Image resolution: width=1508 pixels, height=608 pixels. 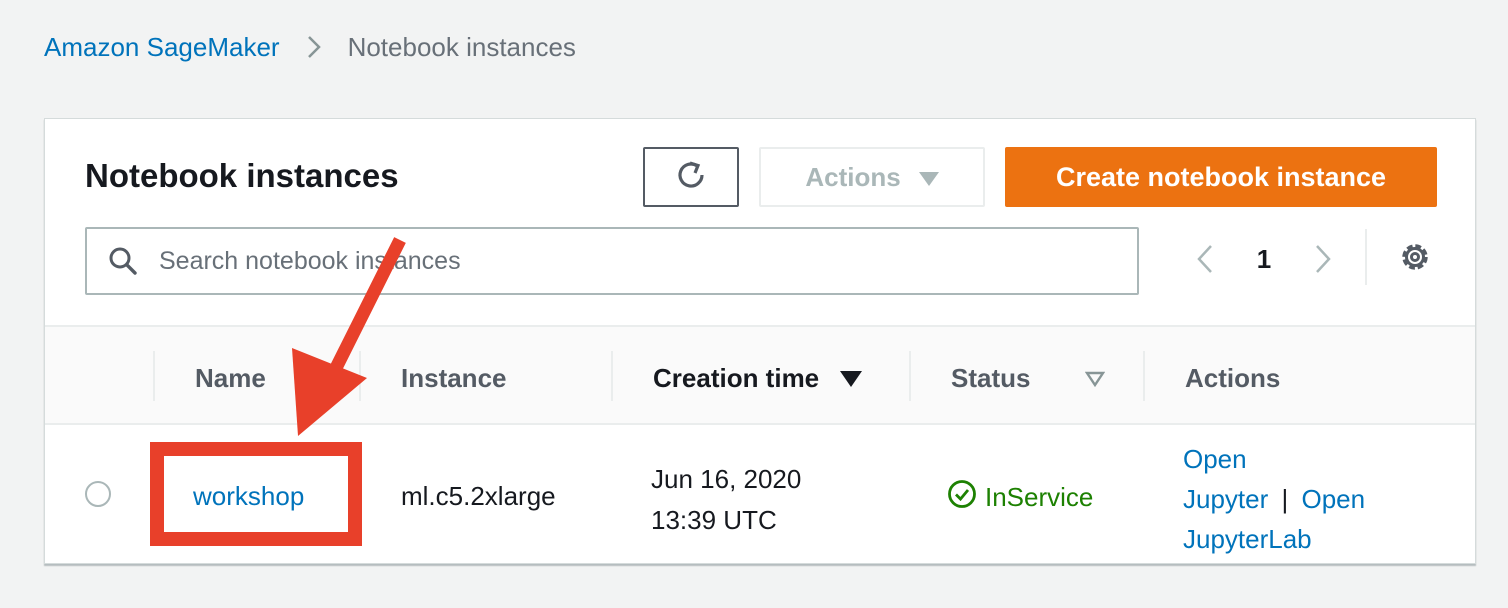 What do you see at coordinates (256, 494) in the screenshot?
I see `annotation-highlight-box` at bounding box center [256, 494].